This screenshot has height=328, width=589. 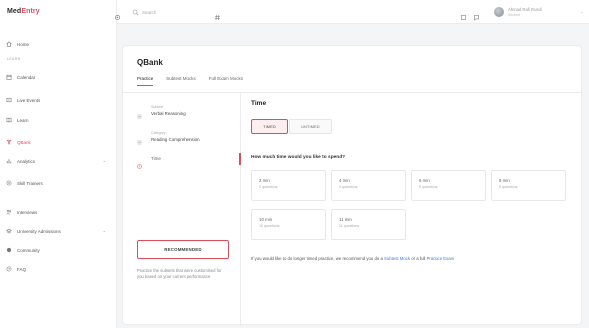 I want to click on interview-icon, so click(x=9, y=212).